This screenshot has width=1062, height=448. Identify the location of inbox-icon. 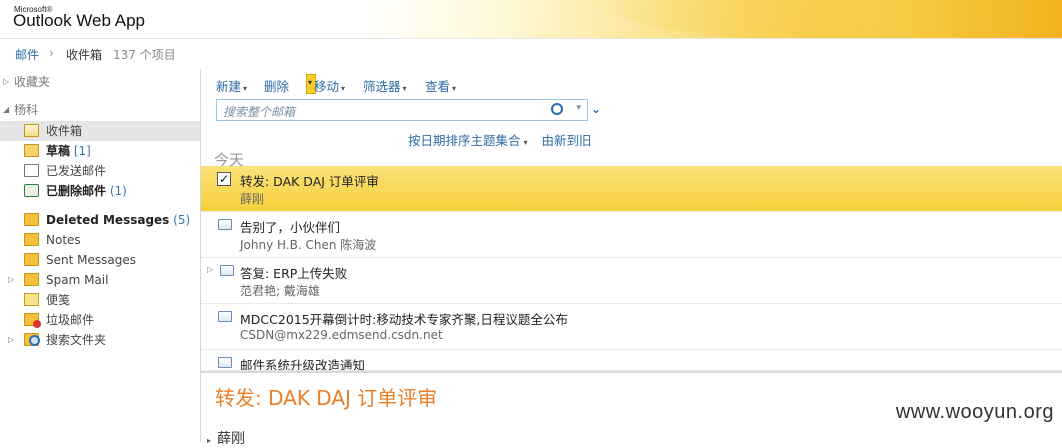
(31, 130).